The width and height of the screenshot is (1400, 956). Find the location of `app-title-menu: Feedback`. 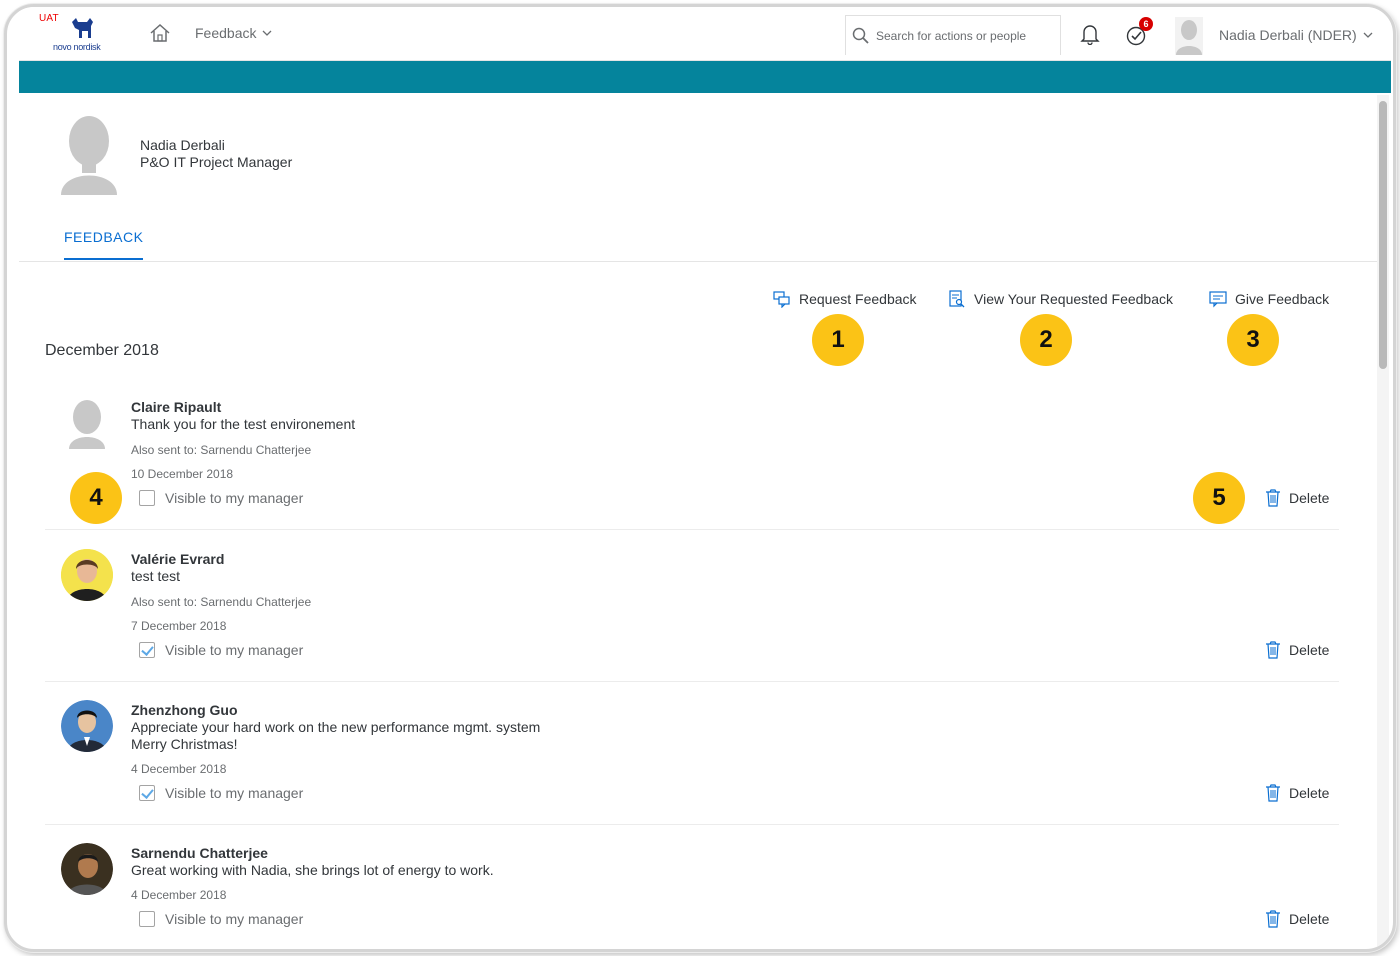

app-title-menu: Feedback is located at coordinates (233, 33).